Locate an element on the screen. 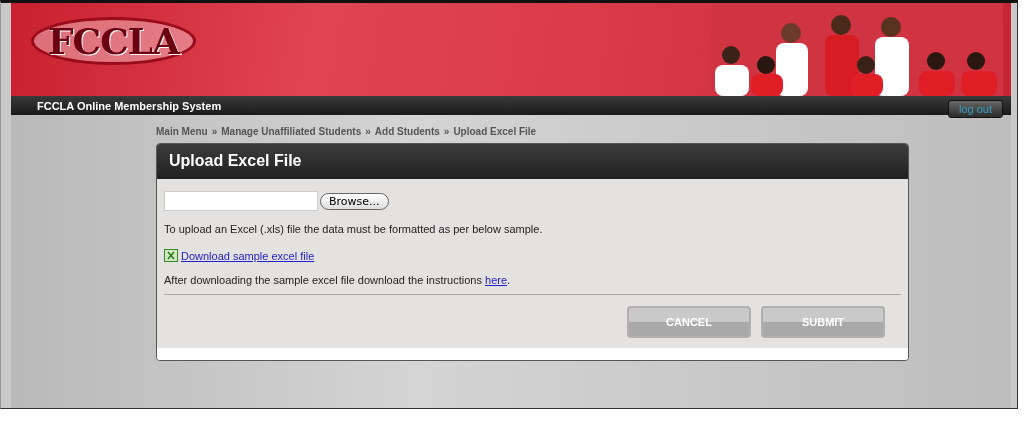 The height and width of the screenshot is (423, 1034). instructions-text: To upload an Excel (.xls) file the data must be formatted as per below sample. is located at coordinates (354, 229).